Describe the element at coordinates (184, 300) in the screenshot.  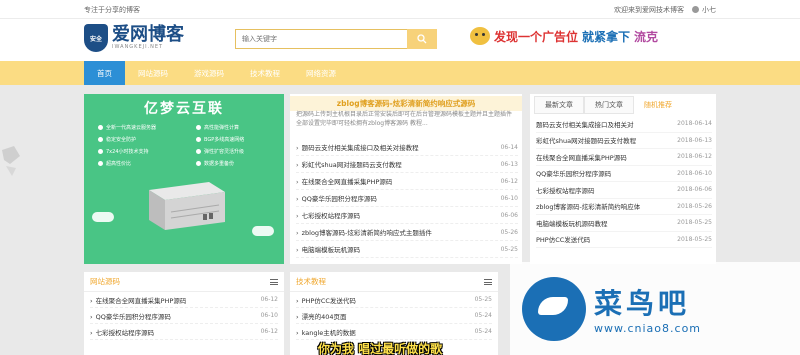
I see `box-list-item: 在线聚合全网直播采集PHP源码 06-12` at that location.